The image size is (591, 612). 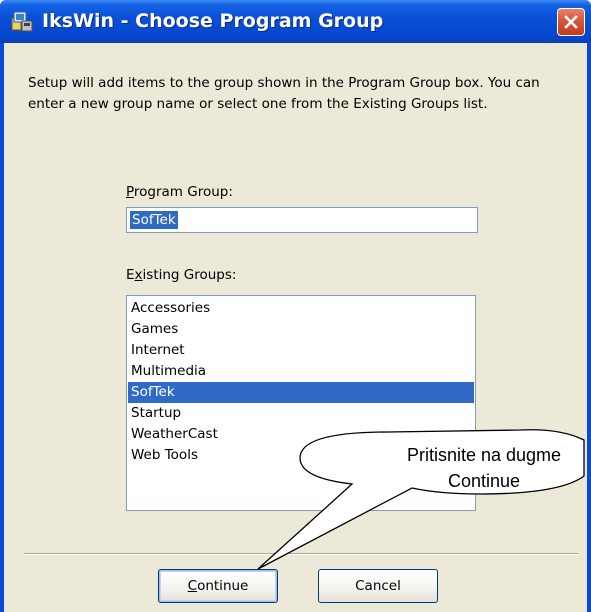 What do you see at coordinates (183, 192) in the screenshot?
I see `program-group-label-text: rogram Group:` at bounding box center [183, 192].